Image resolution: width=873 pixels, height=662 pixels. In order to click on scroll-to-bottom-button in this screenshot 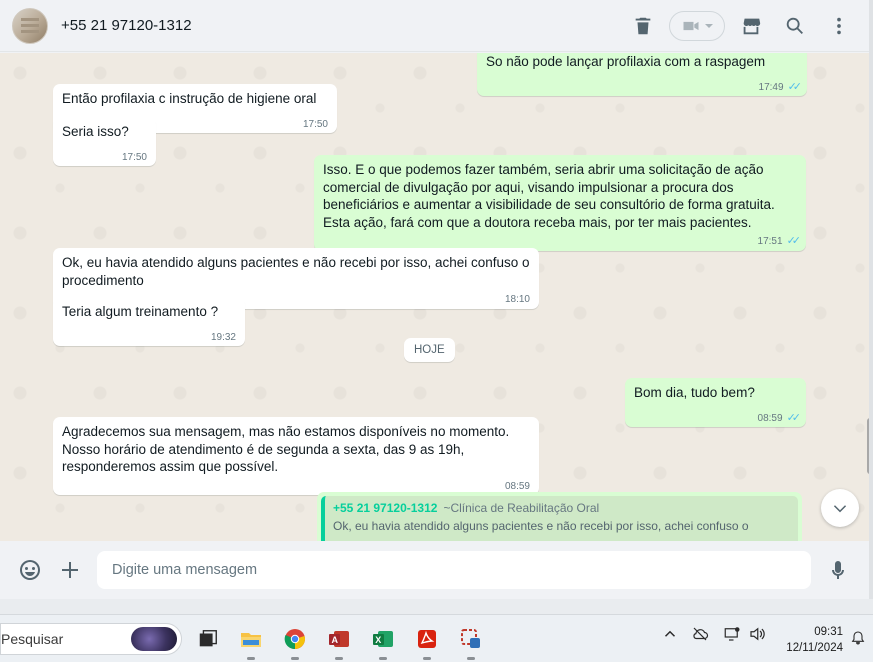, I will do `click(840, 508)`.